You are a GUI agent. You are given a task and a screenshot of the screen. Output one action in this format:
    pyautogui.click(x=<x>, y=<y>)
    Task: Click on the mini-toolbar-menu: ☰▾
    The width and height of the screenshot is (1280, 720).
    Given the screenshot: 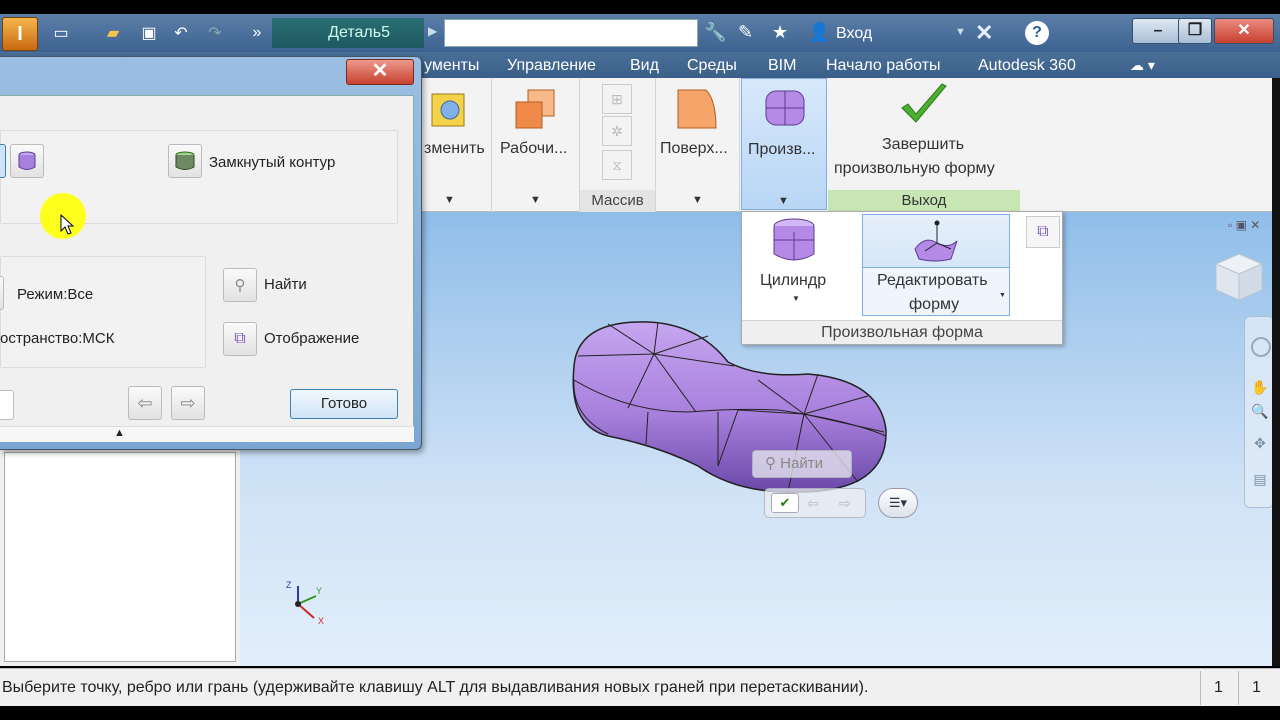 What is the action you would take?
    pyautogui.click(x=898, y=503)
    